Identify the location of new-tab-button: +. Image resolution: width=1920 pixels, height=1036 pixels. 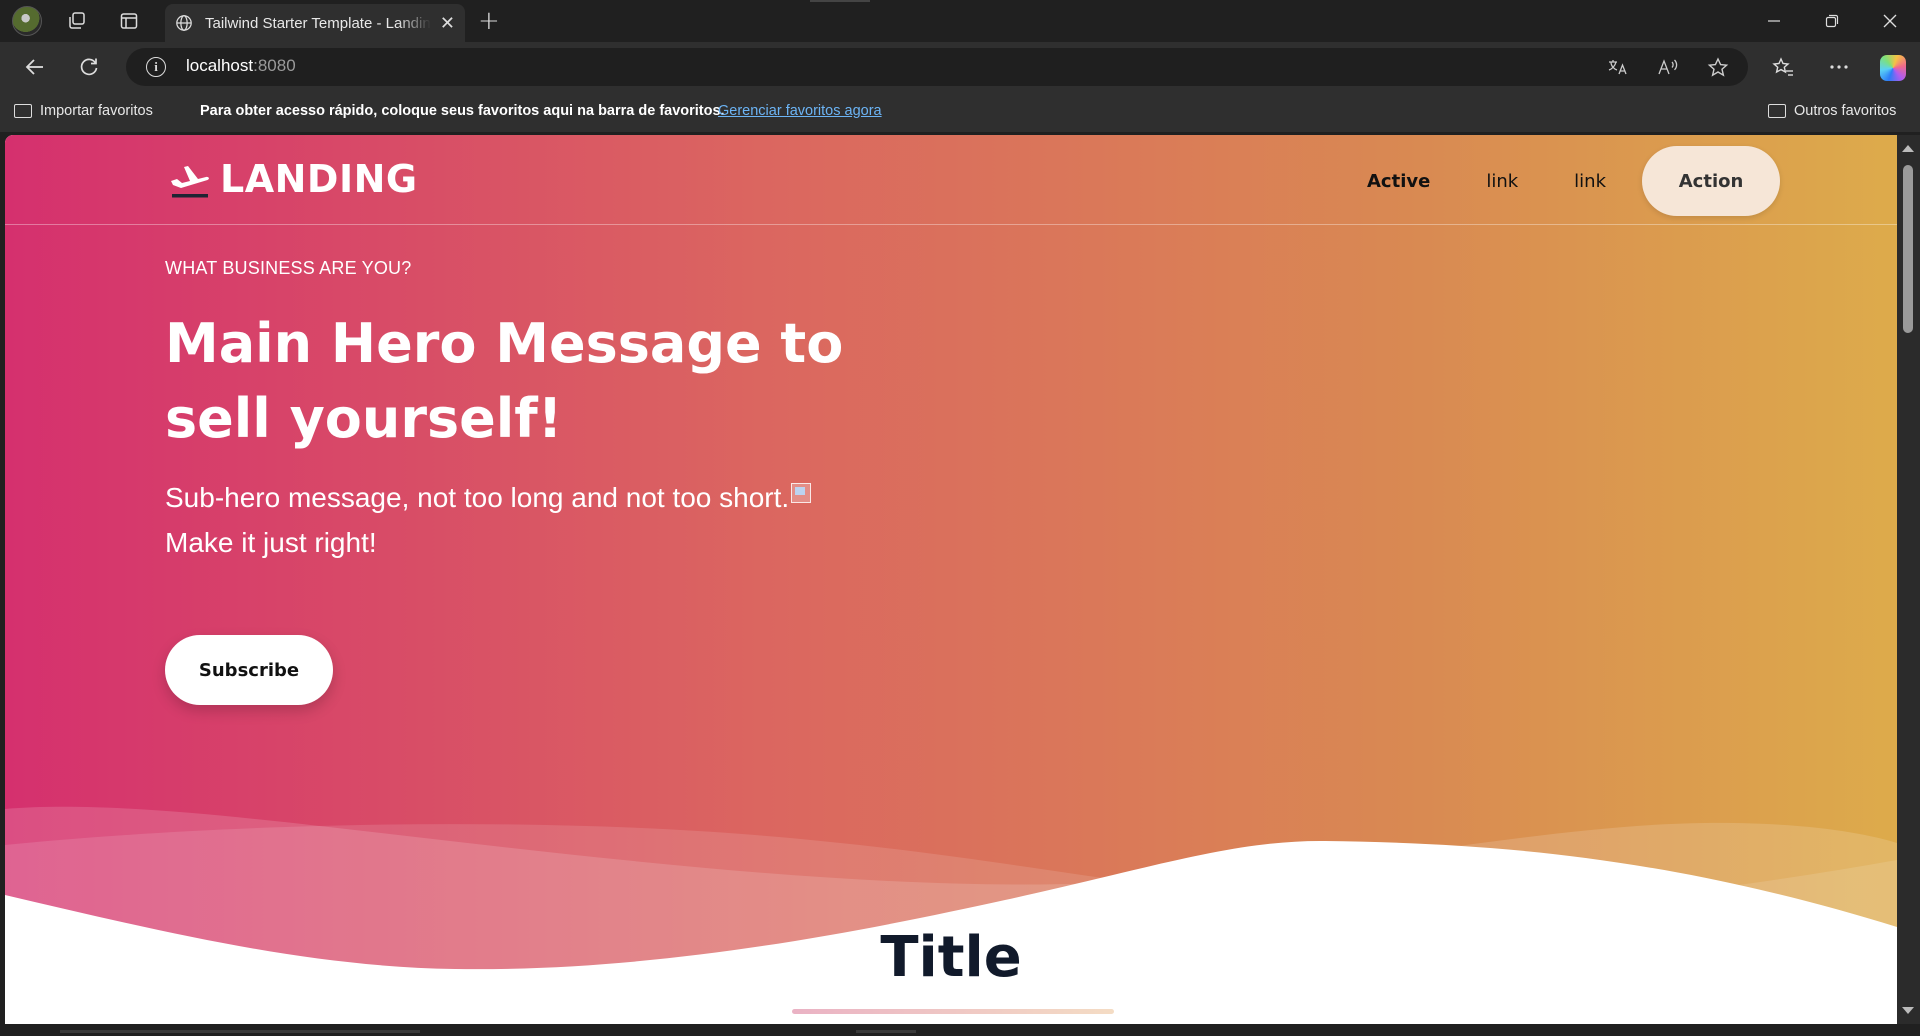
(489, 21).